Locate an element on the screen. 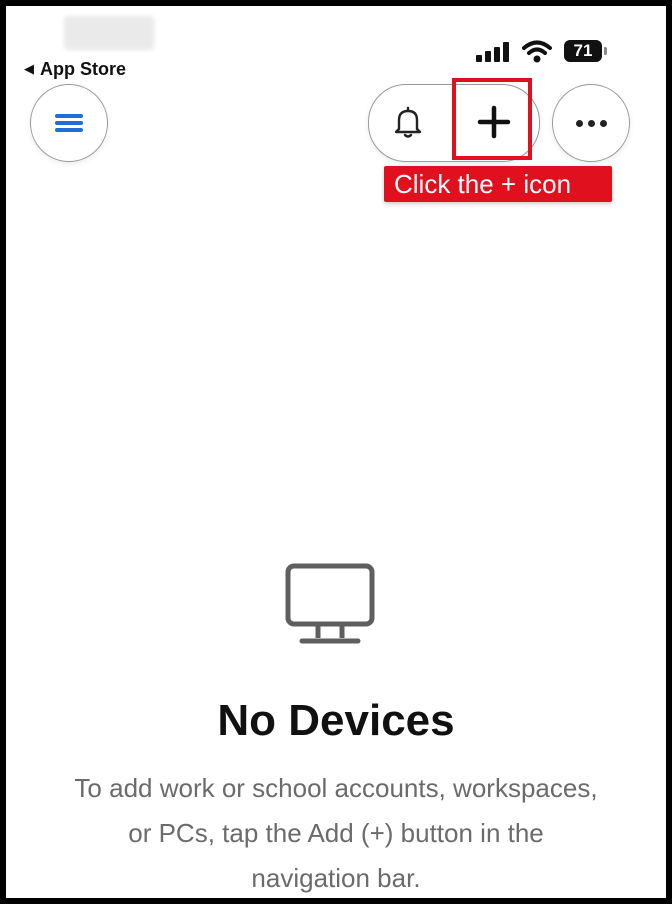 The width and height of the screenshot is (672, 904). battery-indicator: 71 is located at coordinates (585, 51).